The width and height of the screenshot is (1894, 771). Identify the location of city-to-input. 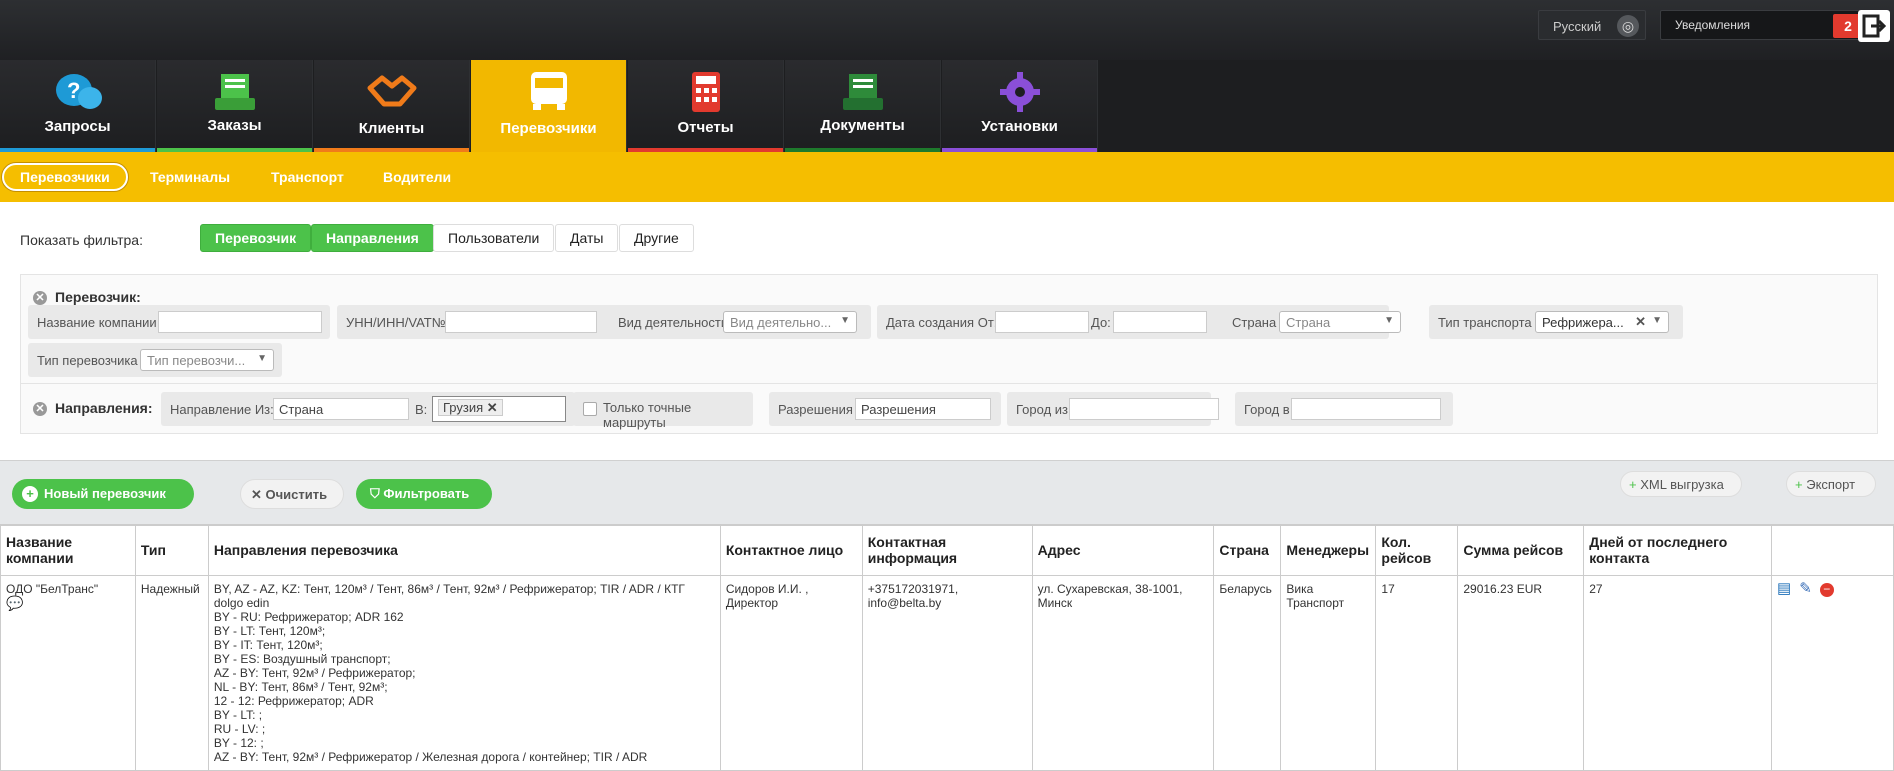
(1366, 409).